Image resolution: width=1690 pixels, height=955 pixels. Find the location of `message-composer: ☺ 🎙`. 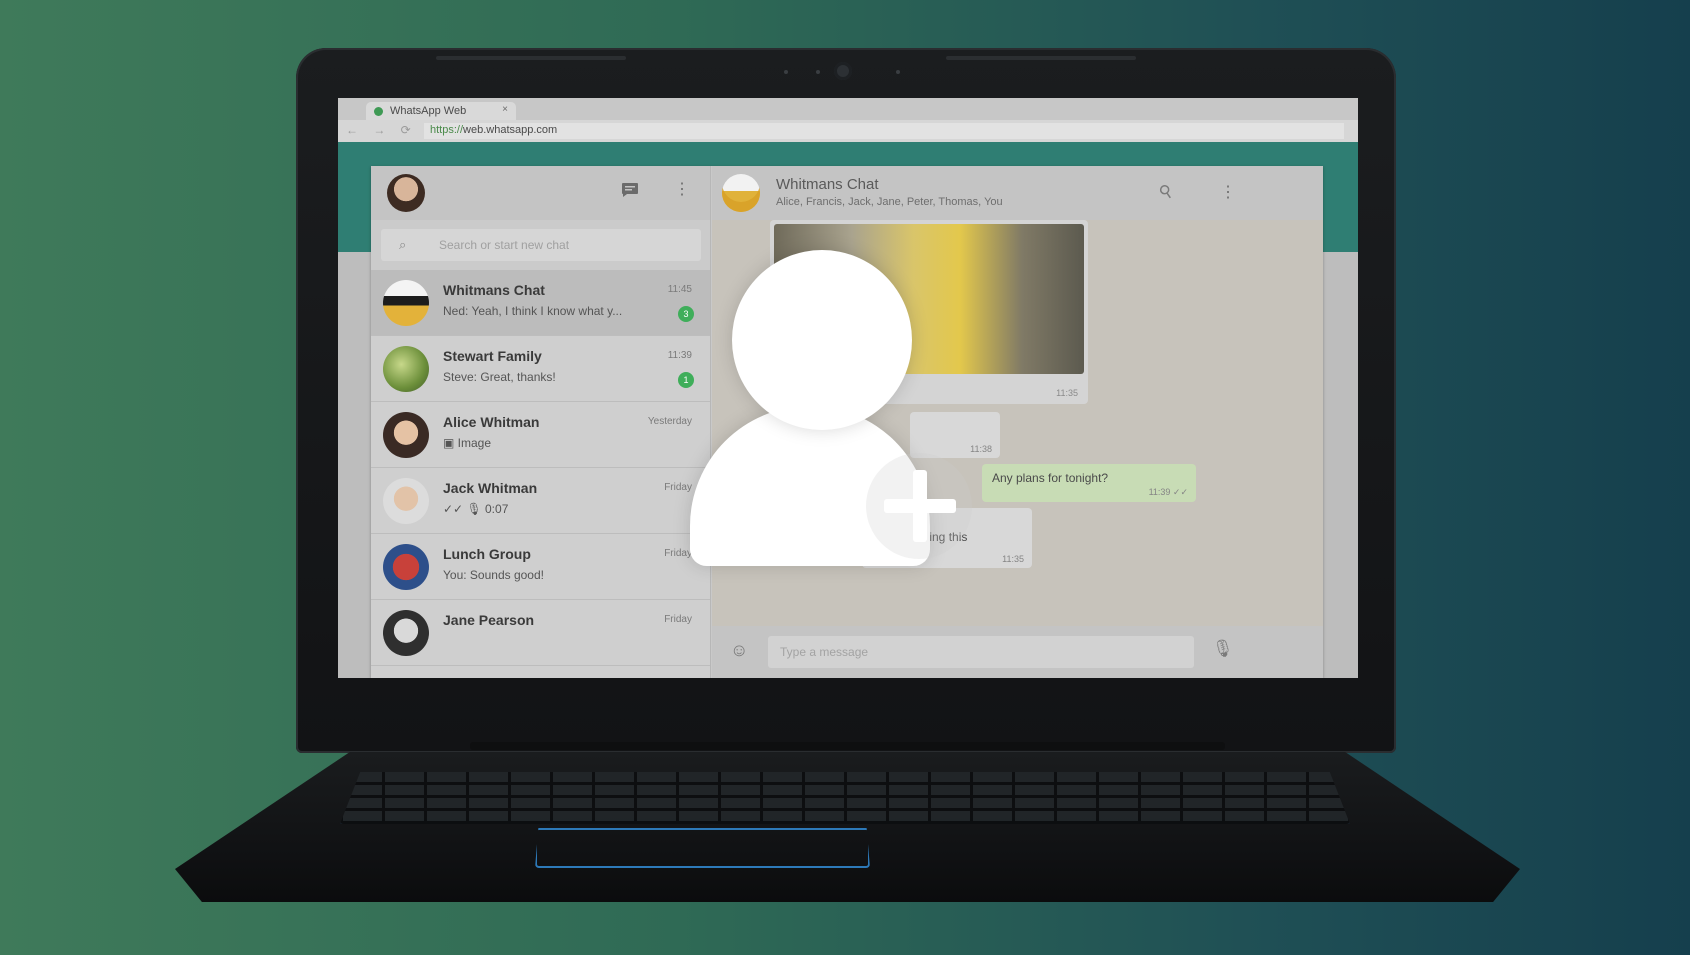

message-composer: ☺ 🎙 is located at coordinates (1017, 652).